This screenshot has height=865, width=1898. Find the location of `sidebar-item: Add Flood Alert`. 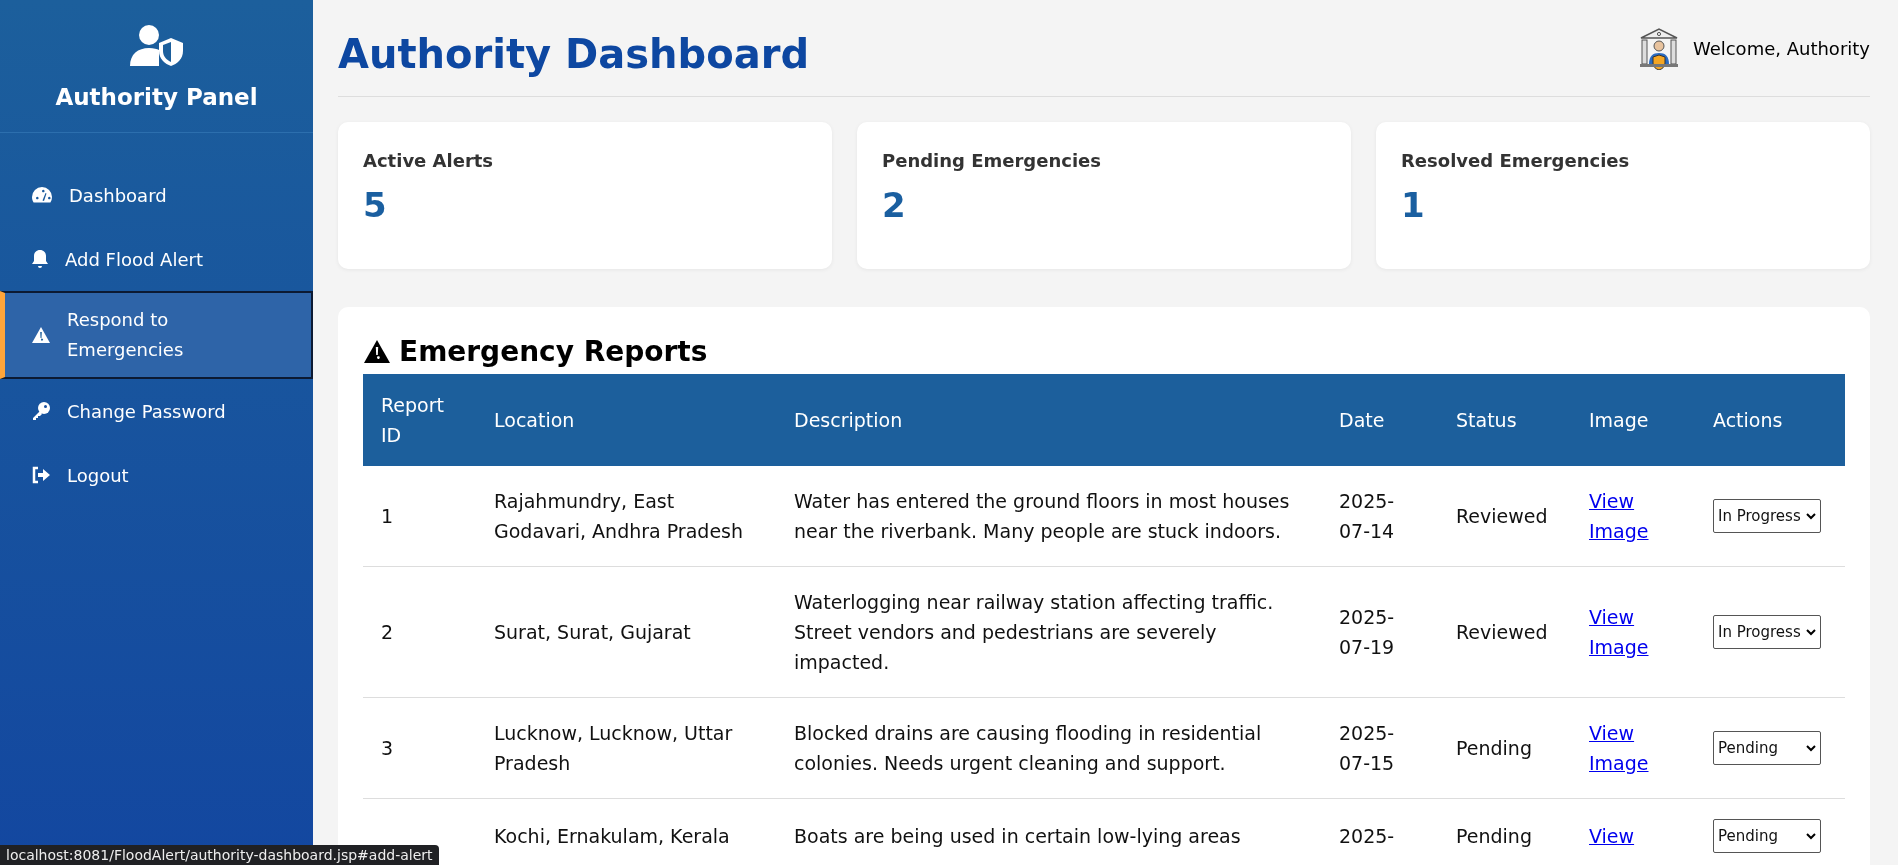

sidebar-item: Add Flood Alert is located at coordinates (156, 259).